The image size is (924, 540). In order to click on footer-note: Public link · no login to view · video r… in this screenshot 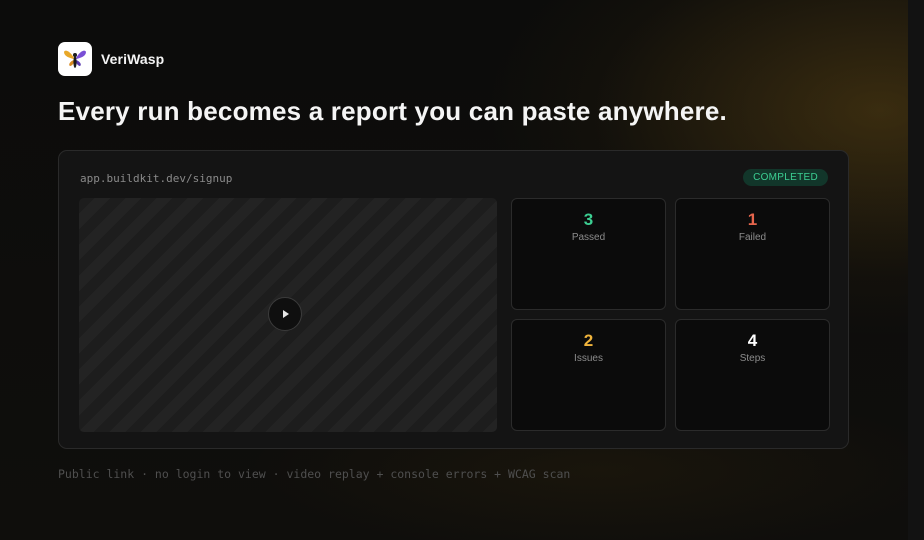, I will do `click(314, 474)`.